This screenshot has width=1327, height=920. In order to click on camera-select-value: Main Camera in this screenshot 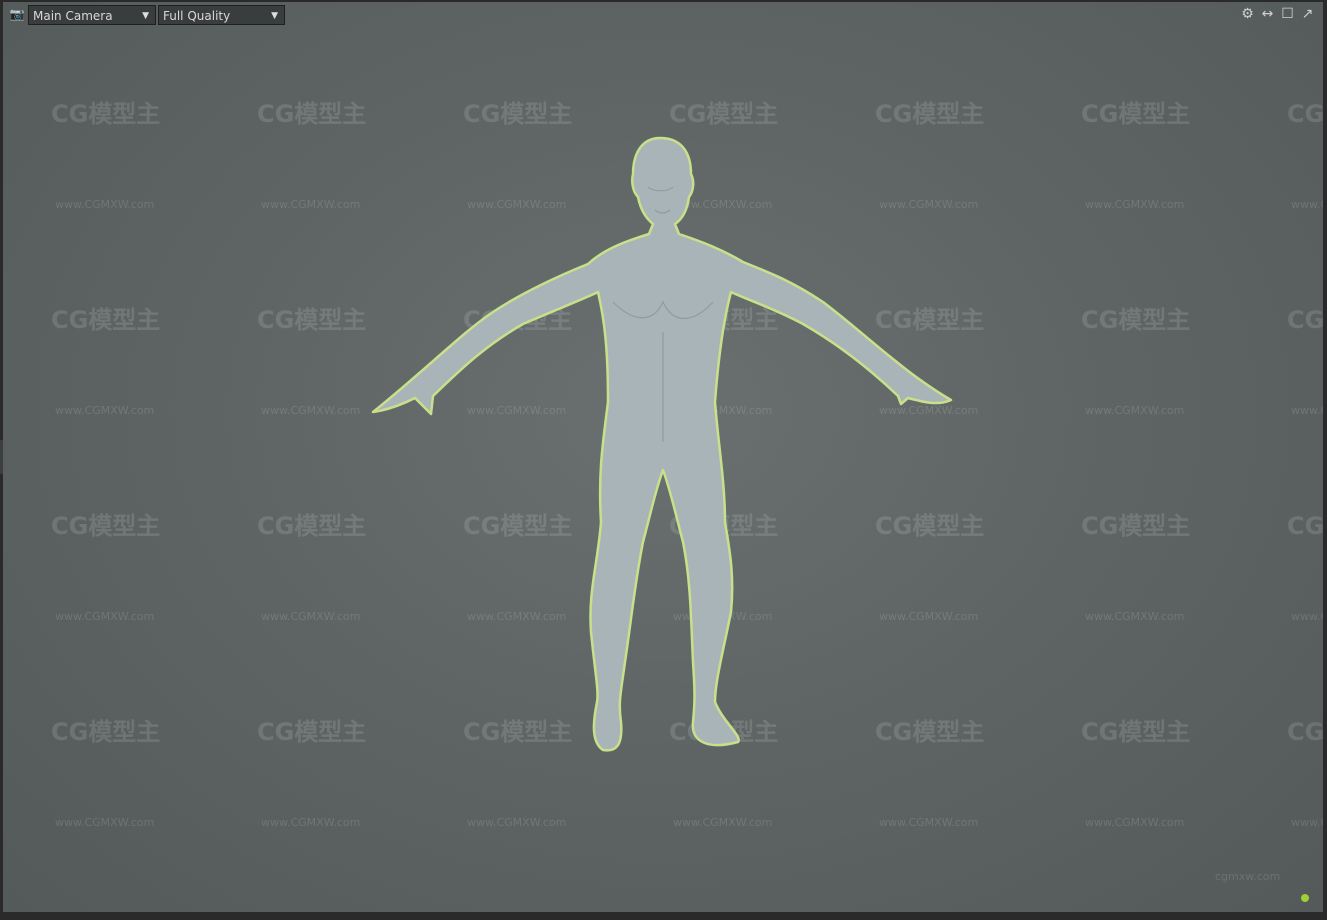, I will do `click(73, 16)`.